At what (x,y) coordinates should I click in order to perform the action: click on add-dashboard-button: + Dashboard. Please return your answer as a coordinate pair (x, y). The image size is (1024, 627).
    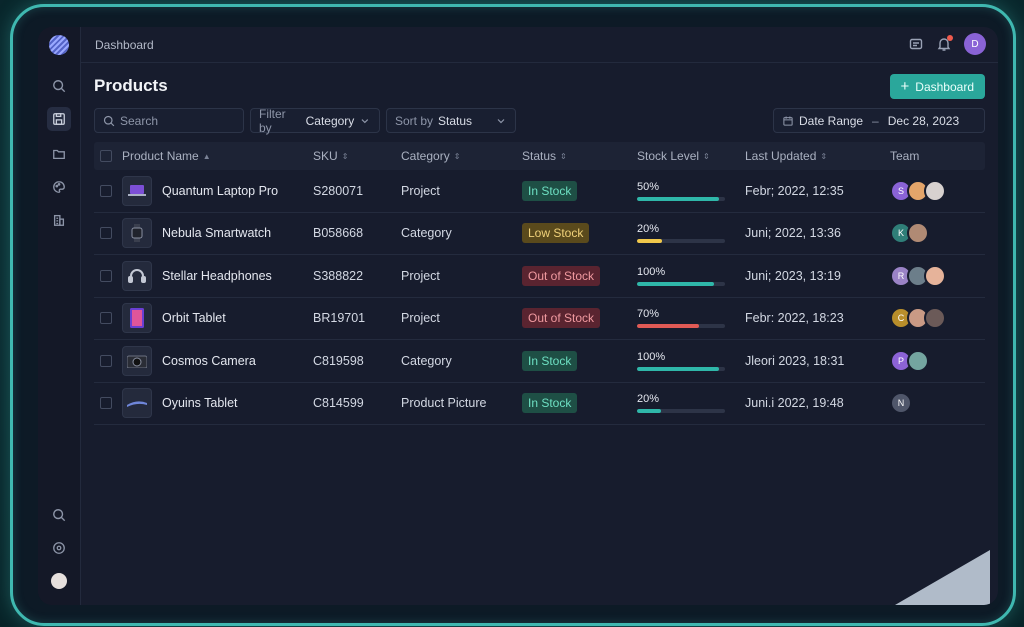
    Looking at the image, I should click on (937, 86).